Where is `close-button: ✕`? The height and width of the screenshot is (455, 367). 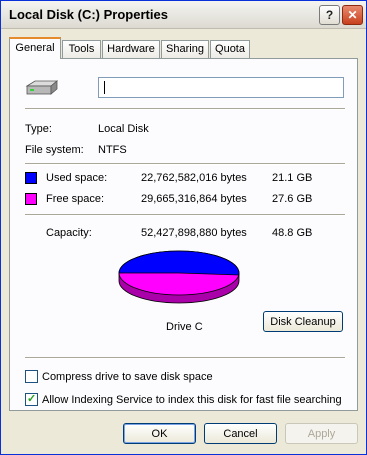 close-button: ✕ is located at coordinates (352, 15).